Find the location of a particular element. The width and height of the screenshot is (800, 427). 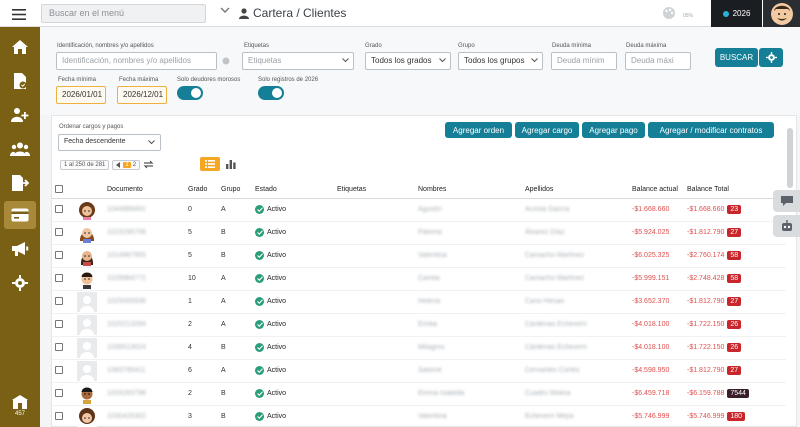

bot-tab is located at coordinates (786, 226).